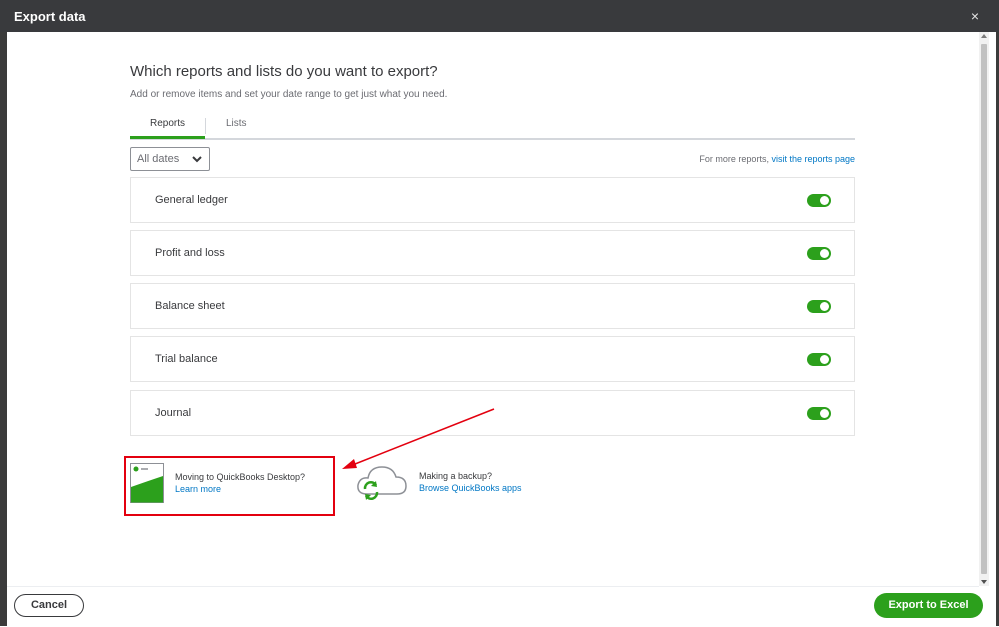  What do you see at coordinates (456, 476) in the screenshot?
I see `backup-promo-title: Making a backup?` at bounding box center [456, 476].